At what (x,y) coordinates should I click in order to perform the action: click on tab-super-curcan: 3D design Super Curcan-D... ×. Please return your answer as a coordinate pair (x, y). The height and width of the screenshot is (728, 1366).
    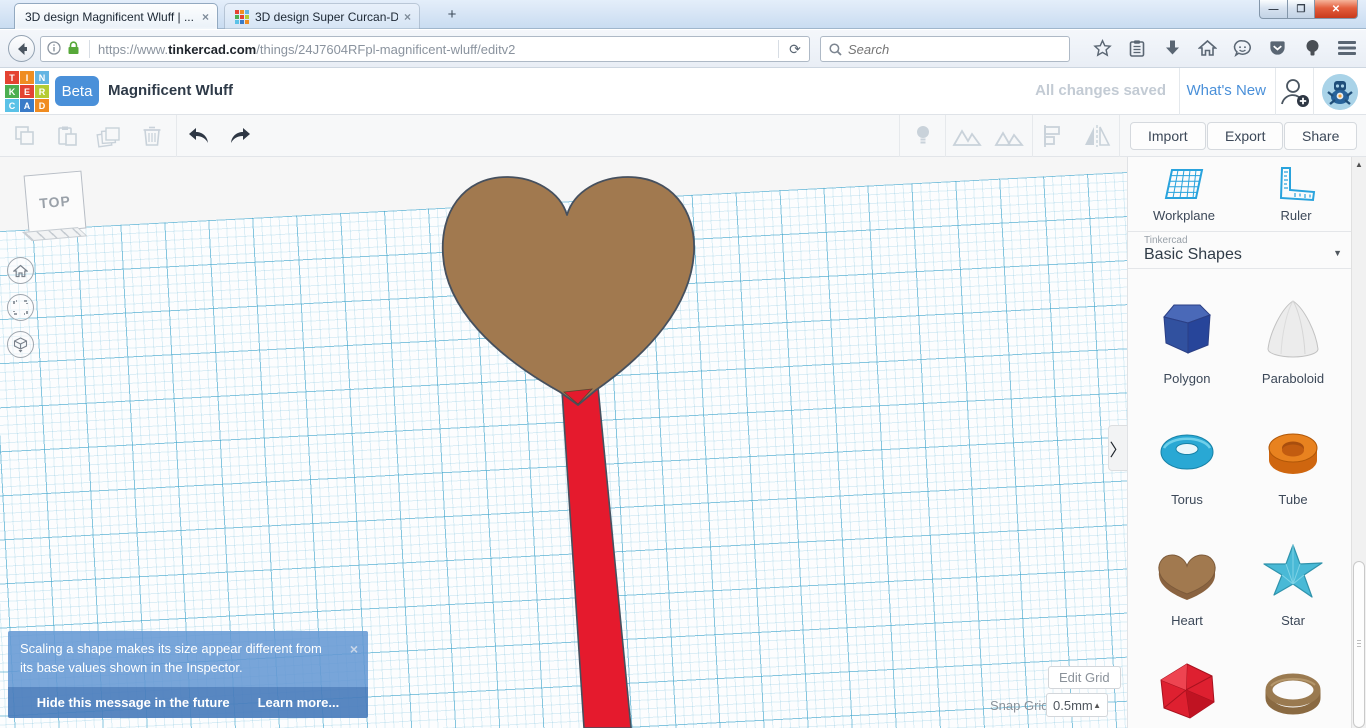
    Looking at the image, I should click on (322, 16).